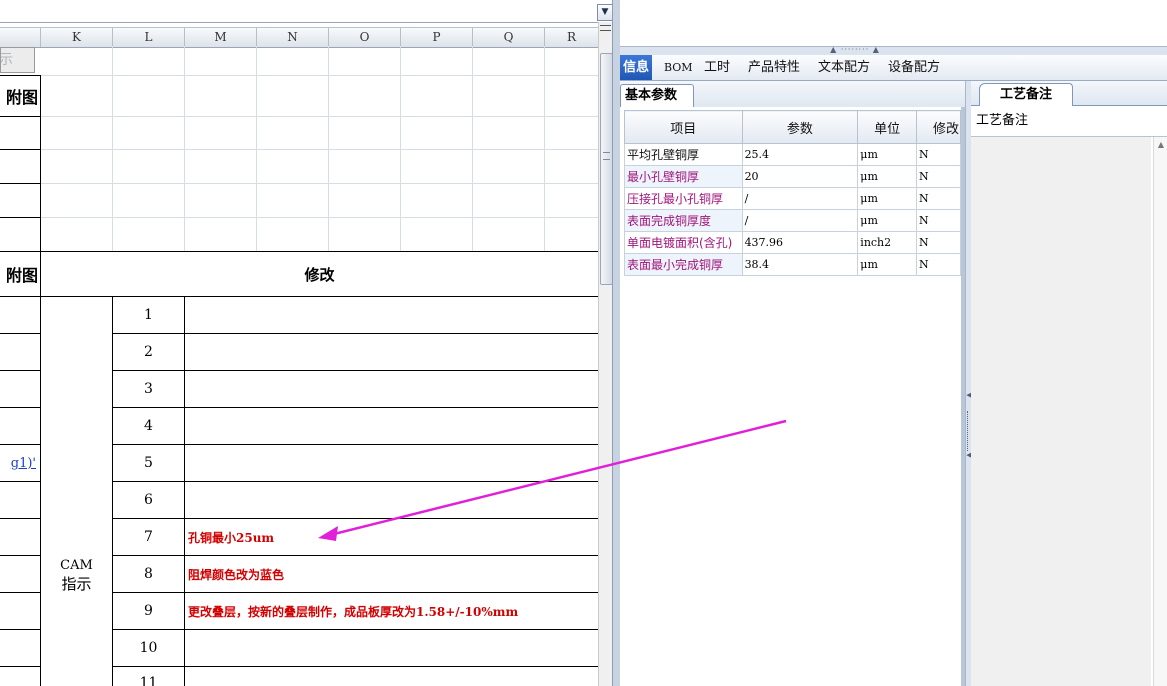  I want to click on annotation-arrow-line, so click(558, 478).